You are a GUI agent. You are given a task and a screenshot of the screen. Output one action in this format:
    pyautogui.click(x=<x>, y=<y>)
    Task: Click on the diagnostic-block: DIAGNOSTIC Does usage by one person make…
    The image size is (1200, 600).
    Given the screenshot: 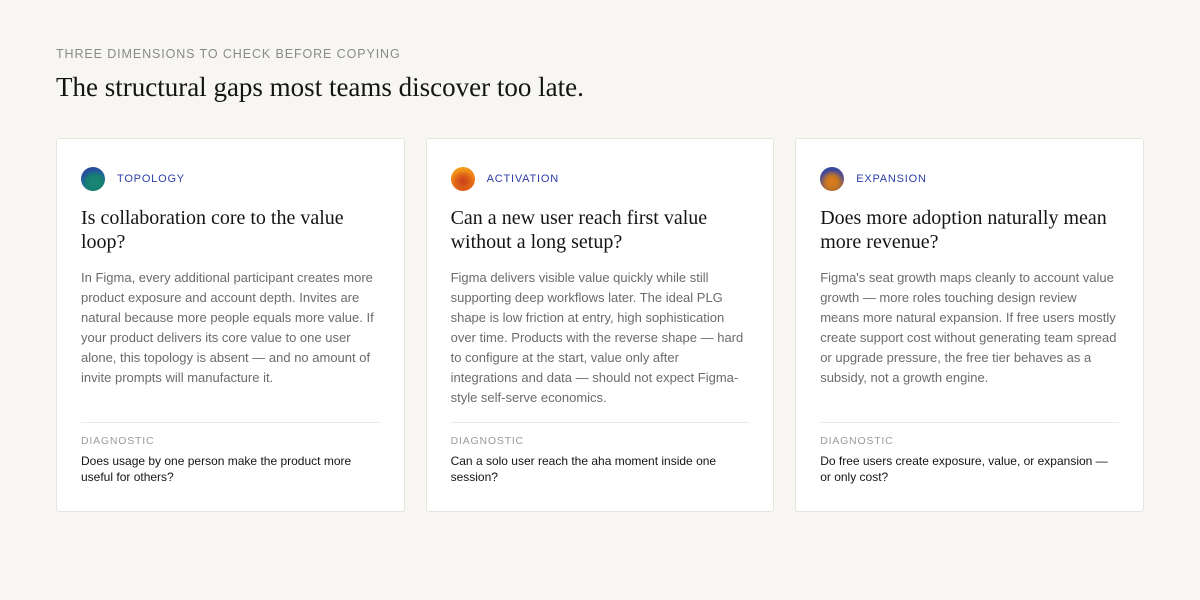 What is the action you would take?
    pyautogui.click(x=230, y=453)
    